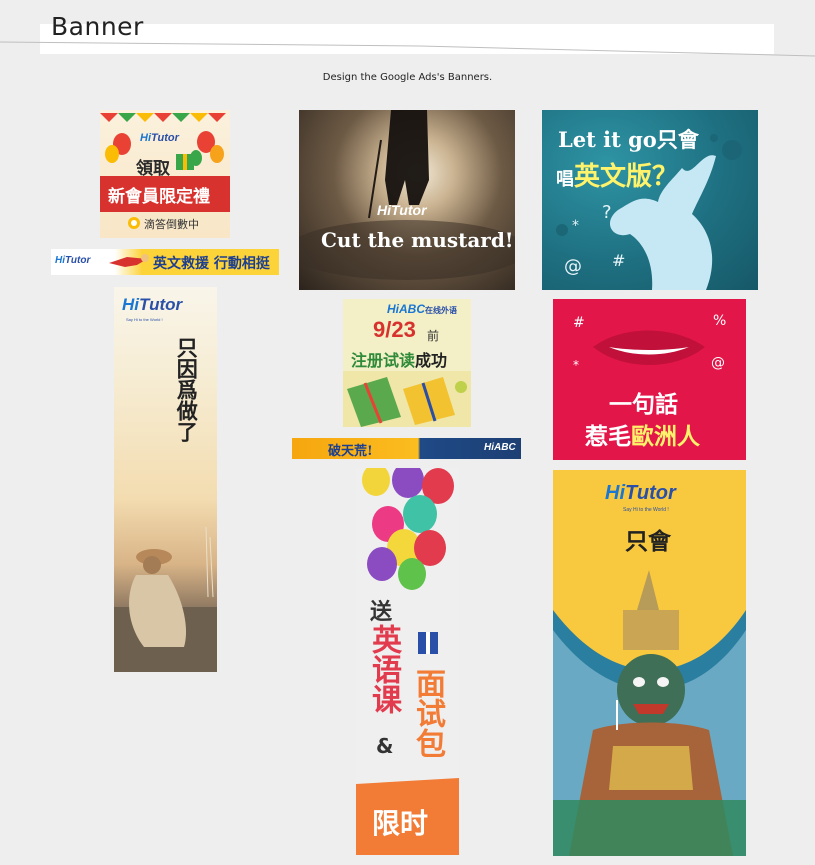 Image resolution: width=815 pixels, height=865 pixels. What do you see at coordinates (394, 329) in the screenshot?
I see `ad-abc-date: 9/23` at bounding box center [394, 329].